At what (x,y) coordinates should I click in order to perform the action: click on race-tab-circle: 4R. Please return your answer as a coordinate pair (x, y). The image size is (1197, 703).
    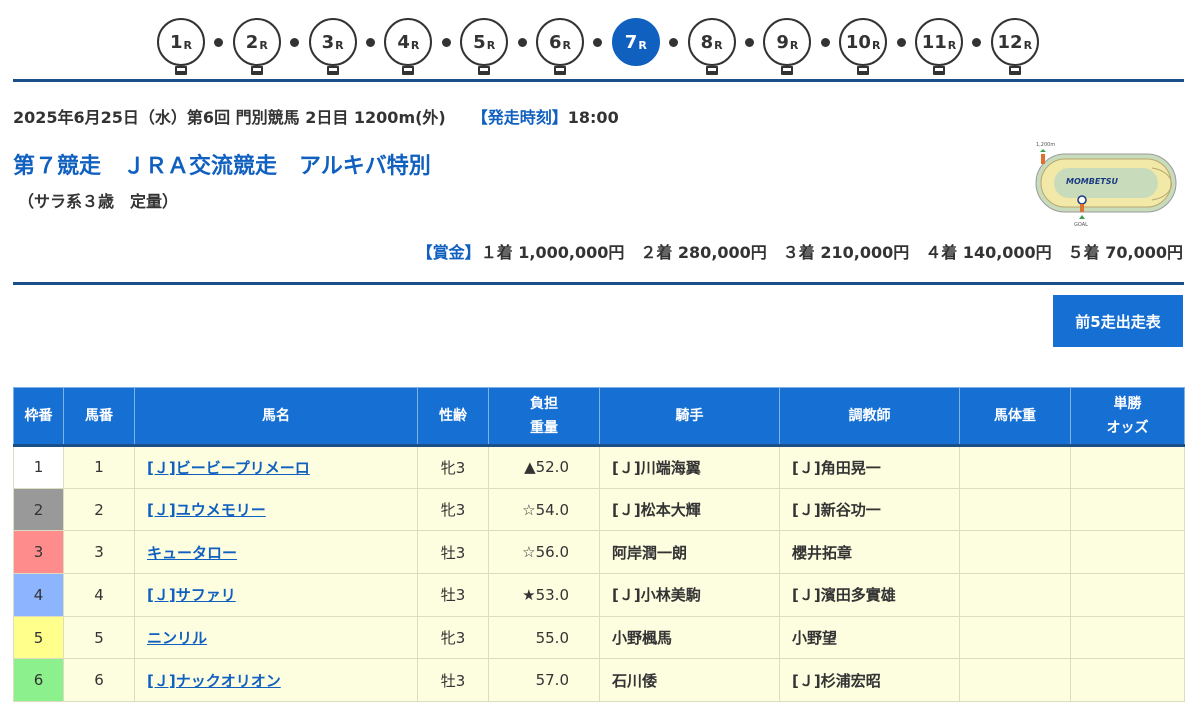
    Looking at the image, I should click on (408, 42).